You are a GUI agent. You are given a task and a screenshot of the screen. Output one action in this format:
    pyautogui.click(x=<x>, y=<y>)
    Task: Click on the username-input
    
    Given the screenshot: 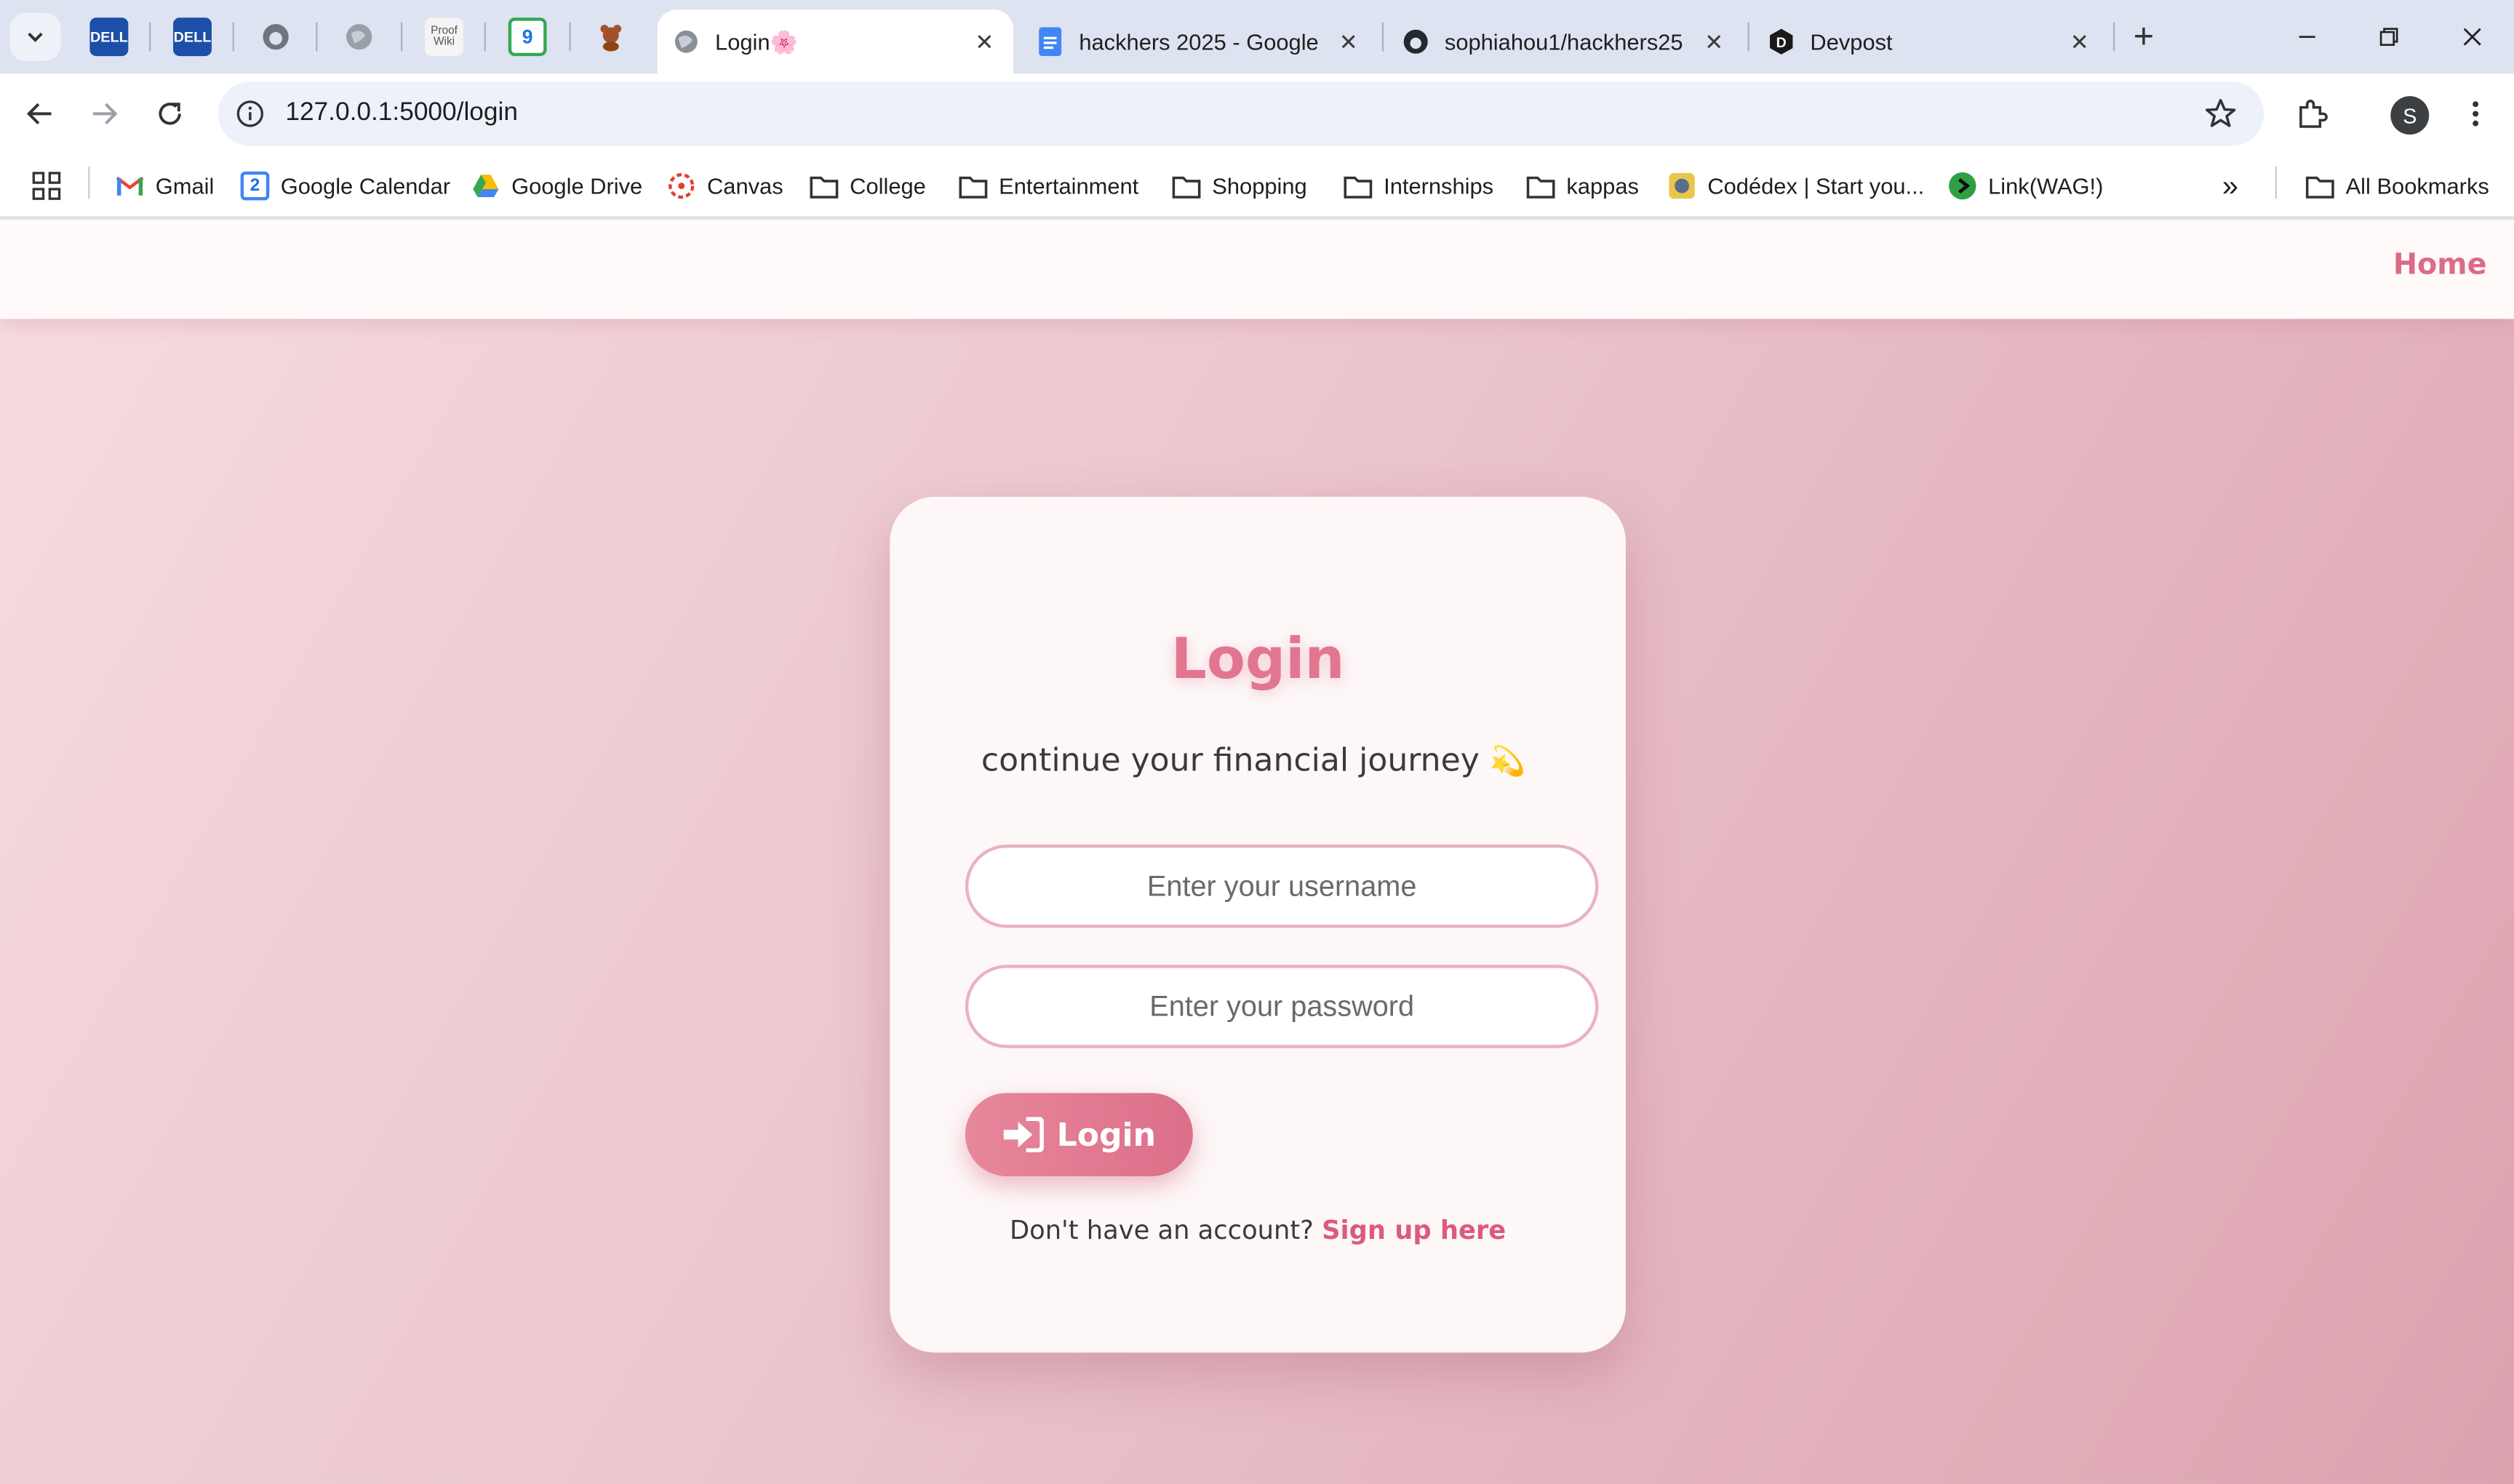 What is the action you would take?
    pyautogui.click(x=1282, y=886)
    